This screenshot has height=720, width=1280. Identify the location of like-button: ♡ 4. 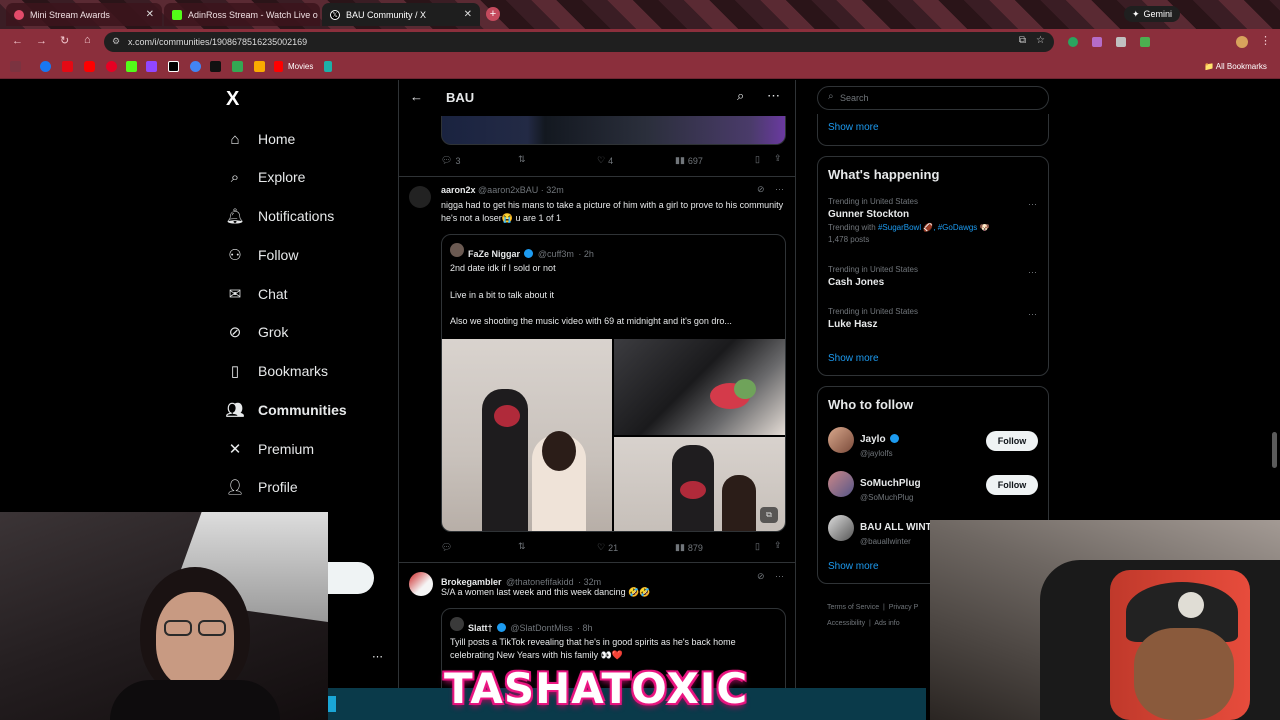
(605, 160).